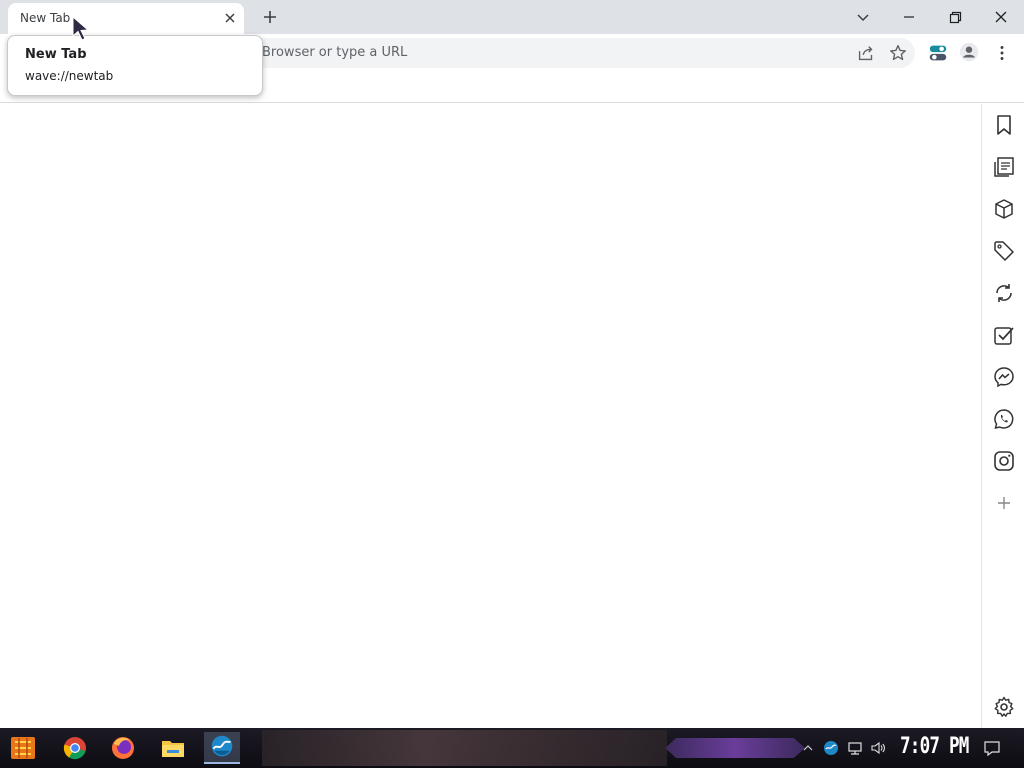  What do you see at coordinates (955, 17) in the screenshot?
I see `restore-icon` at bounding box center [955, 17].